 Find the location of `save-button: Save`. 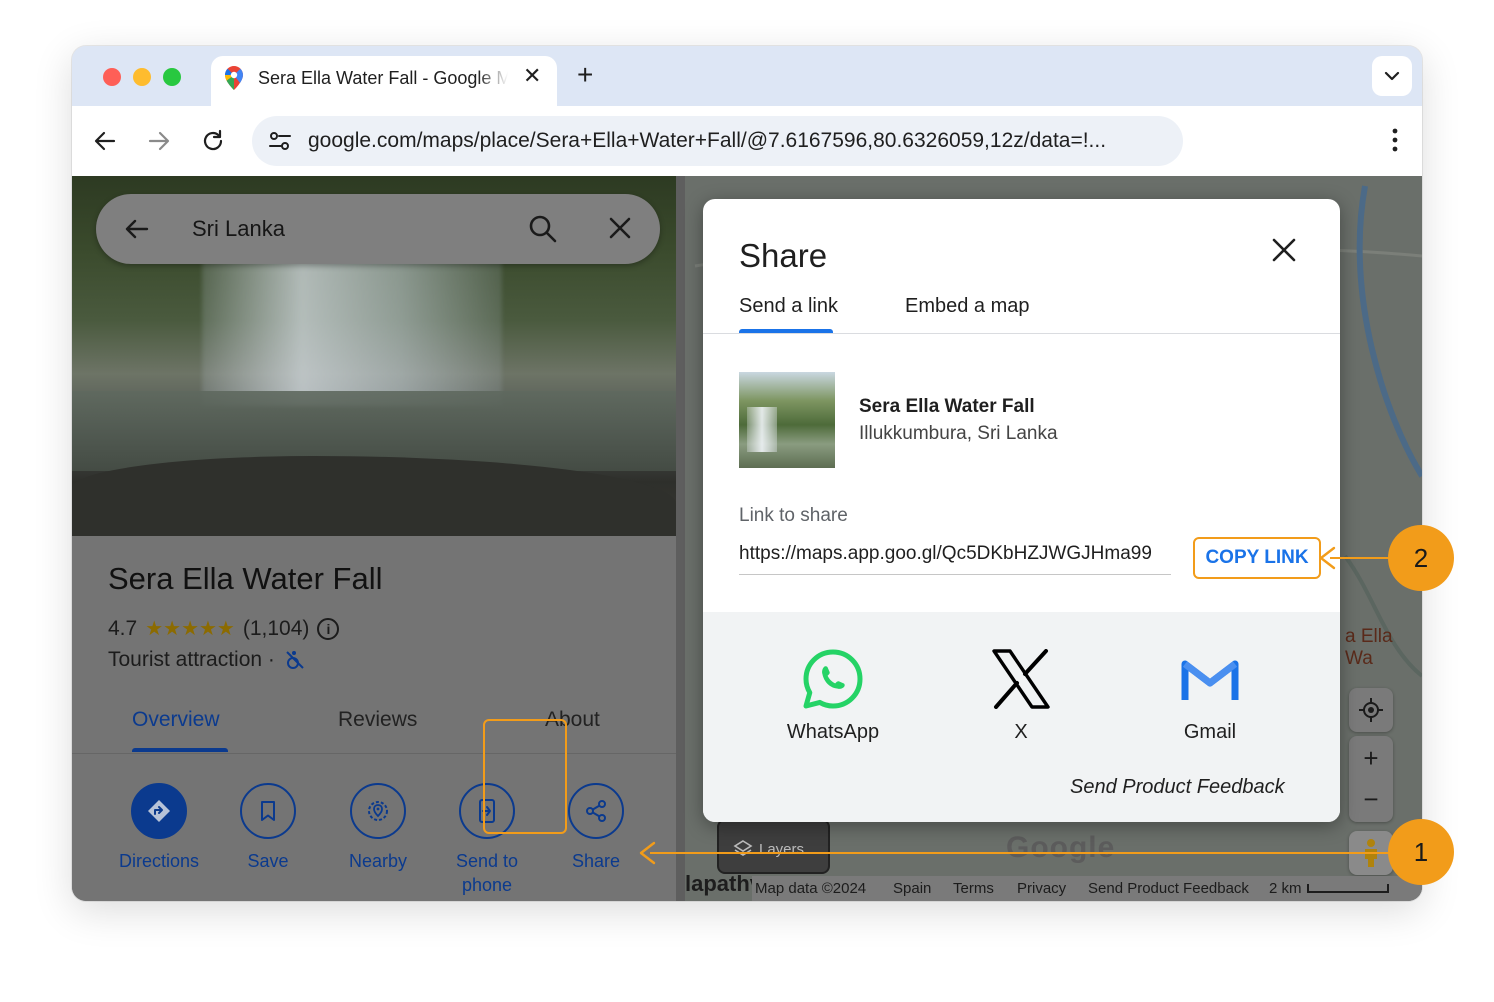

save-button: Save is located at coordinates (268, 828).